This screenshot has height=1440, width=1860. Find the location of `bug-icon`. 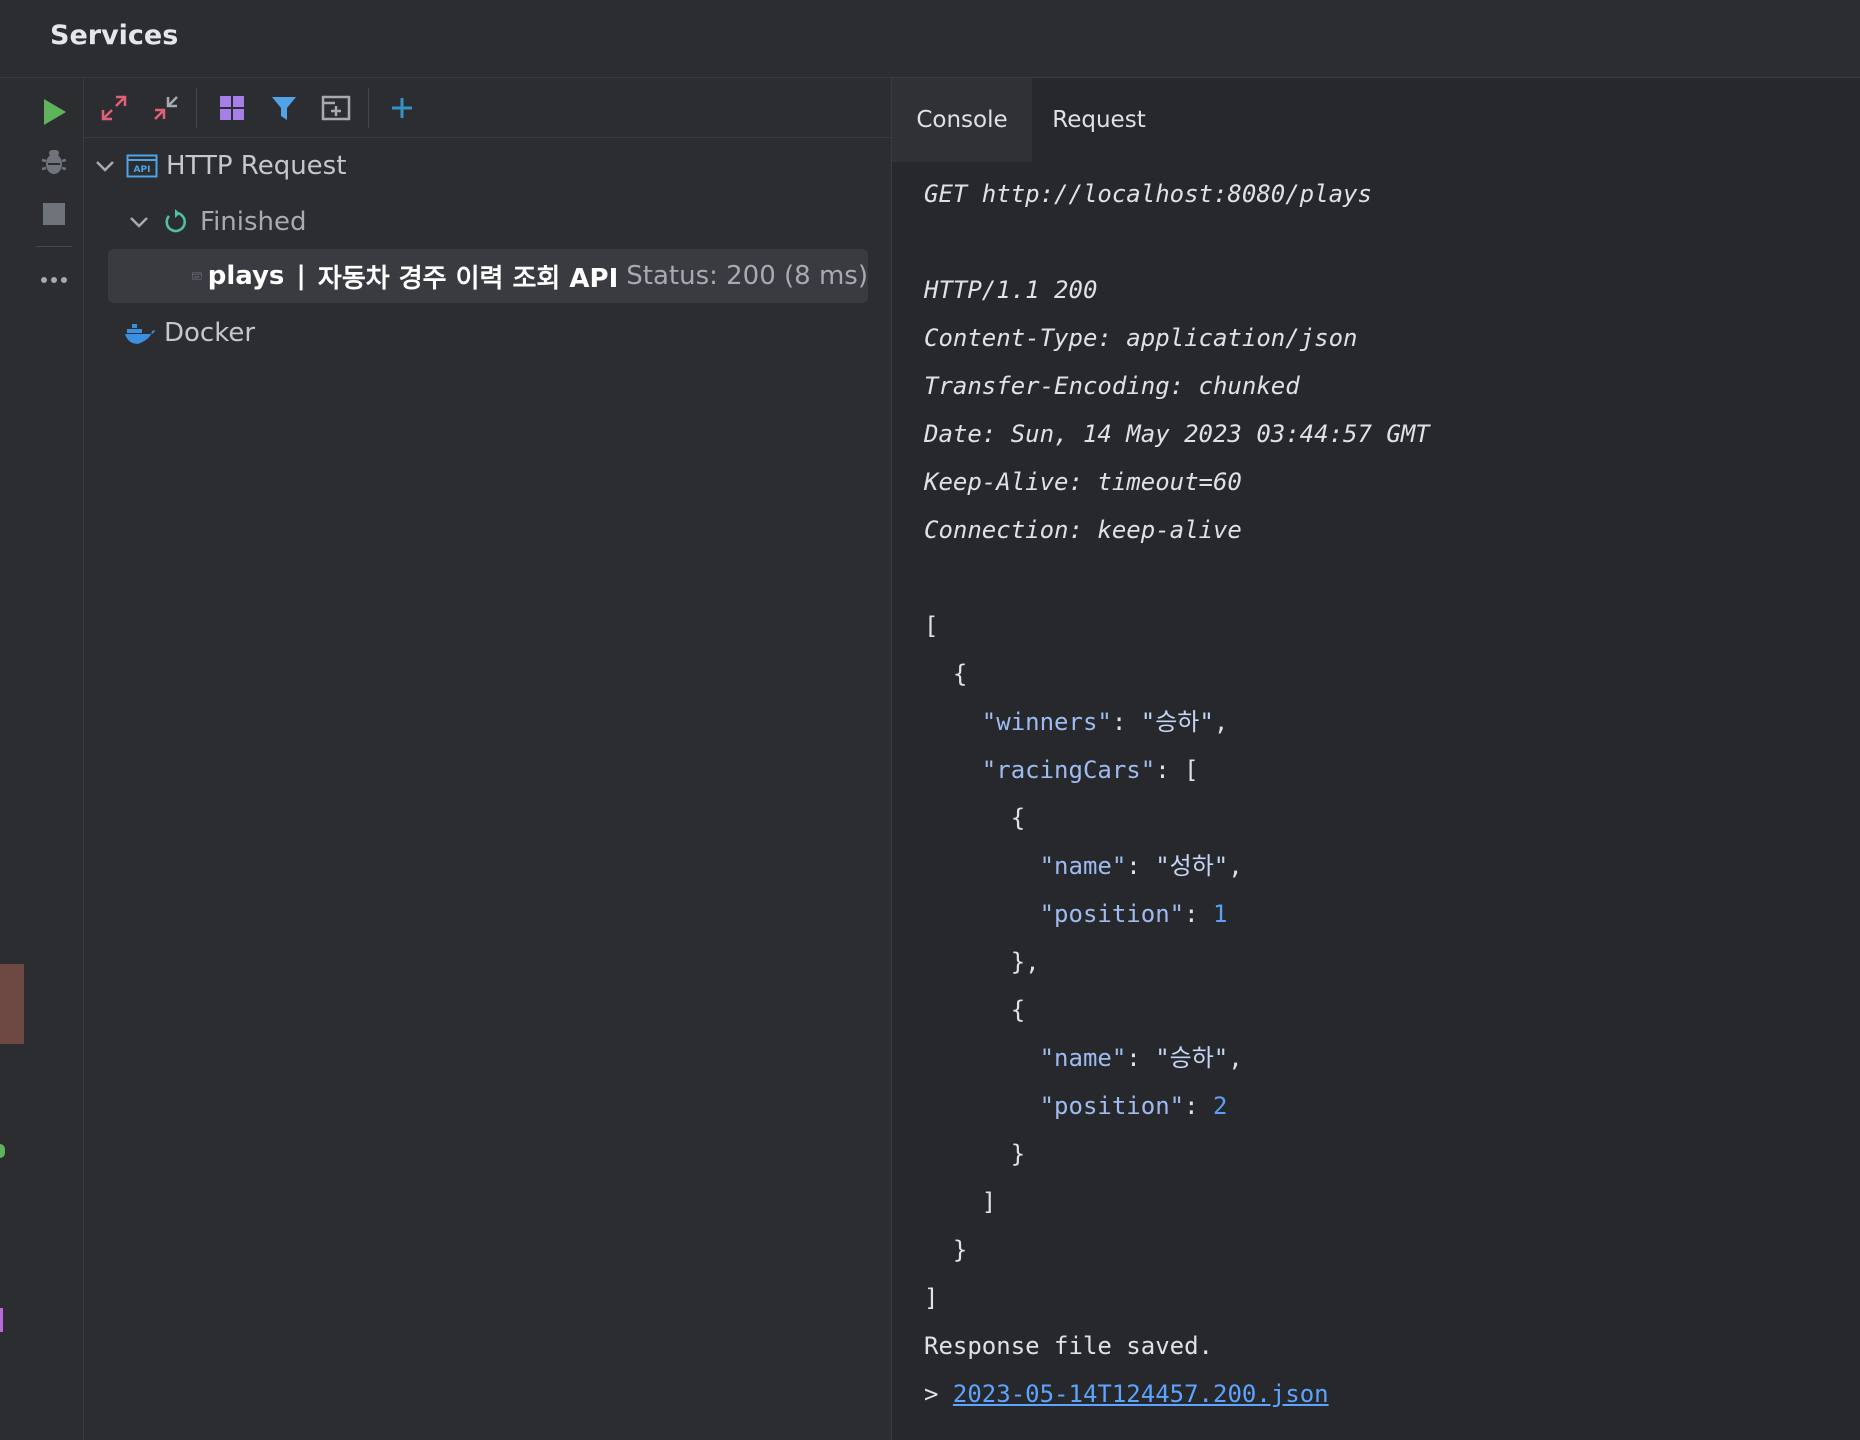

bug-icon is located at coordinates (54, 162).